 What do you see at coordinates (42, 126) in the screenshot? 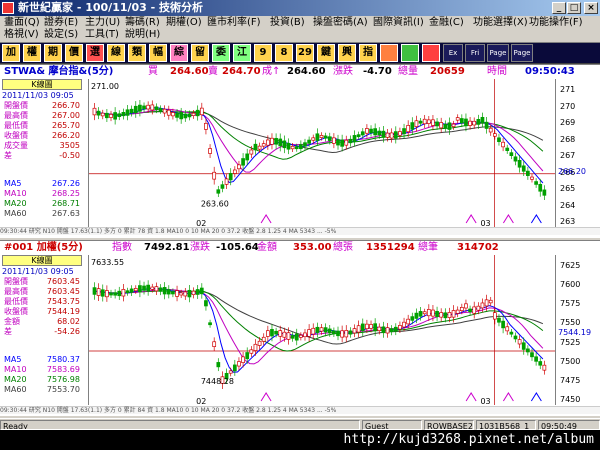
I see `stat-row: 最低價 265.70` at bounding box center [42, 126].